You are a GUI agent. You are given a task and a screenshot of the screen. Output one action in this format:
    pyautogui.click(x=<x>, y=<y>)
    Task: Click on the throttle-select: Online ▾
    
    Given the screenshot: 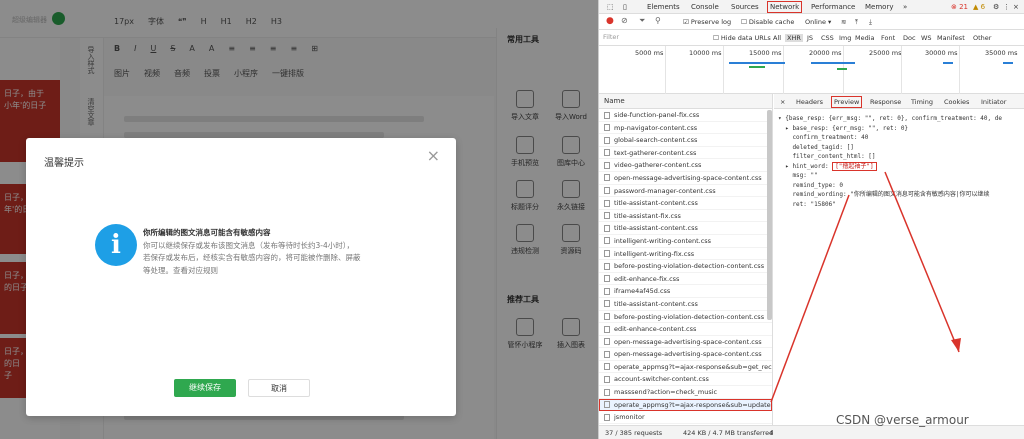 What is the action you would take?
    pyautogui.click(x=818, y=22)
    